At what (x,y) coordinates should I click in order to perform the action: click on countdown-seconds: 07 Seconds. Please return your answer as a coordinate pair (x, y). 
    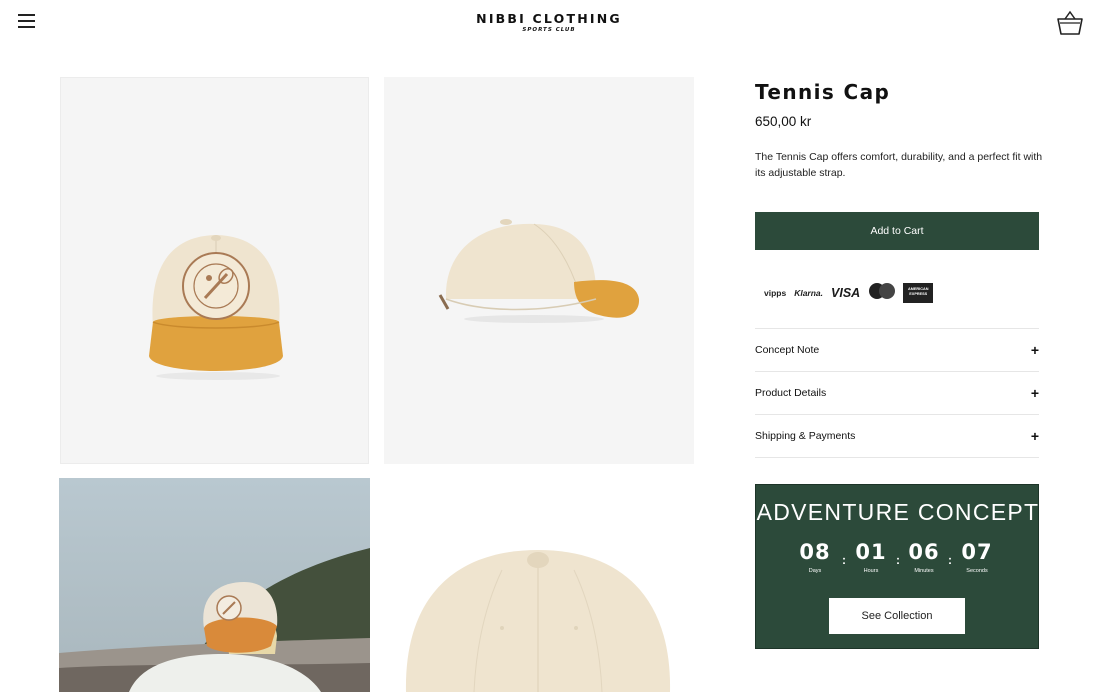
    Looking at the image, I should click on (977, 557).